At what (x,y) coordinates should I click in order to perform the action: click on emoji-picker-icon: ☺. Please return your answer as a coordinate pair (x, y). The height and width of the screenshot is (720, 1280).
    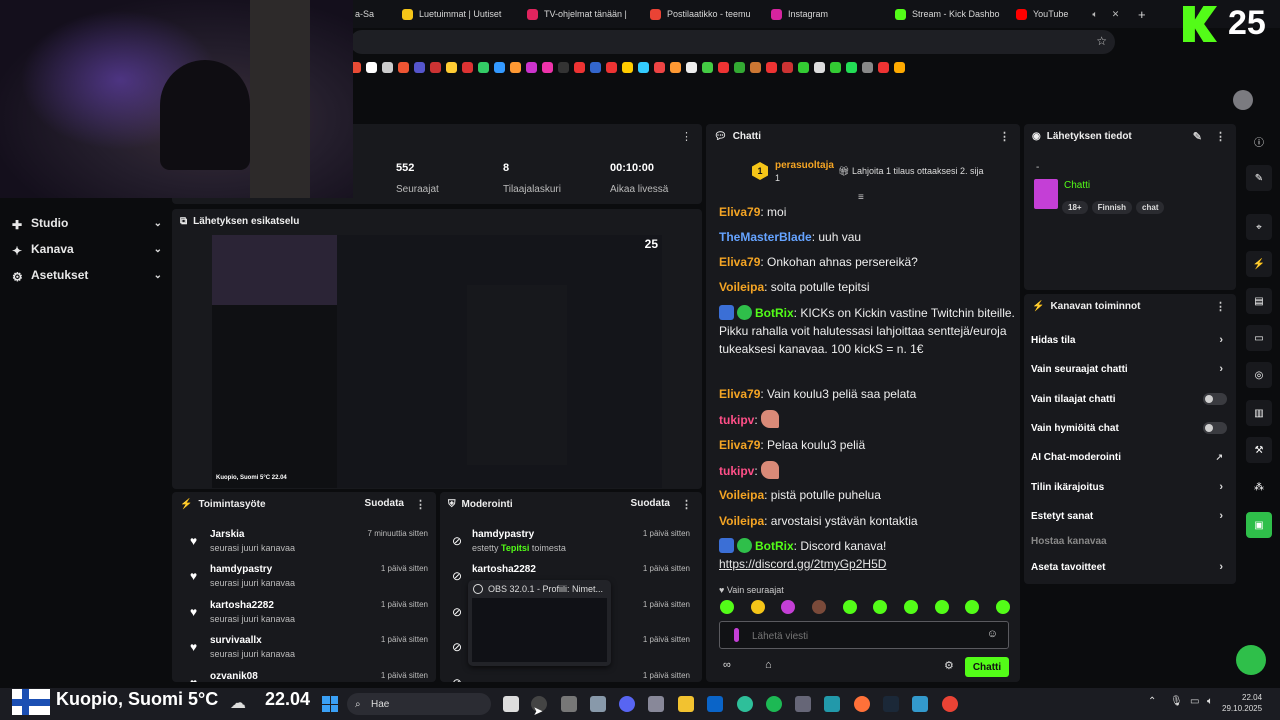
    Looking at the image, I should click on (992, 634).